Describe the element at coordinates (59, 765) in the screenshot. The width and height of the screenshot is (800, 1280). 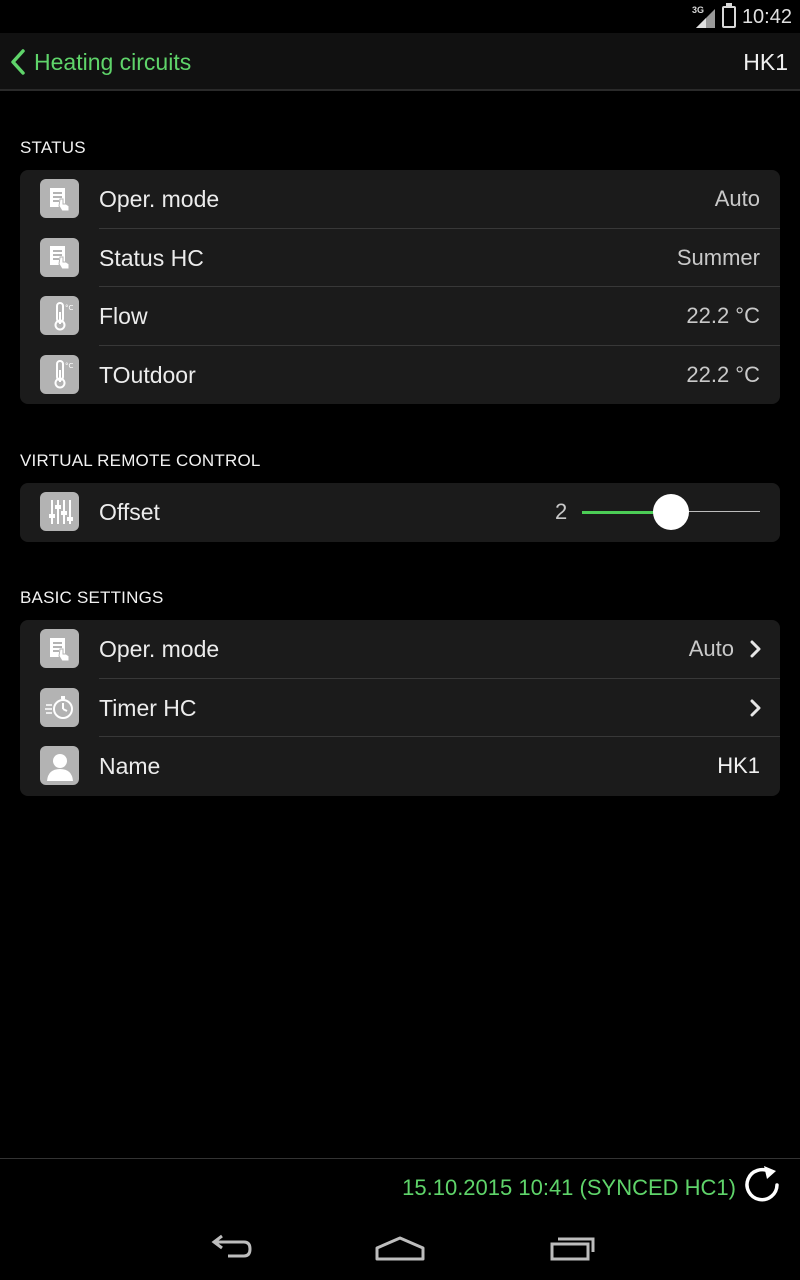
I see `person-icon` at that location.